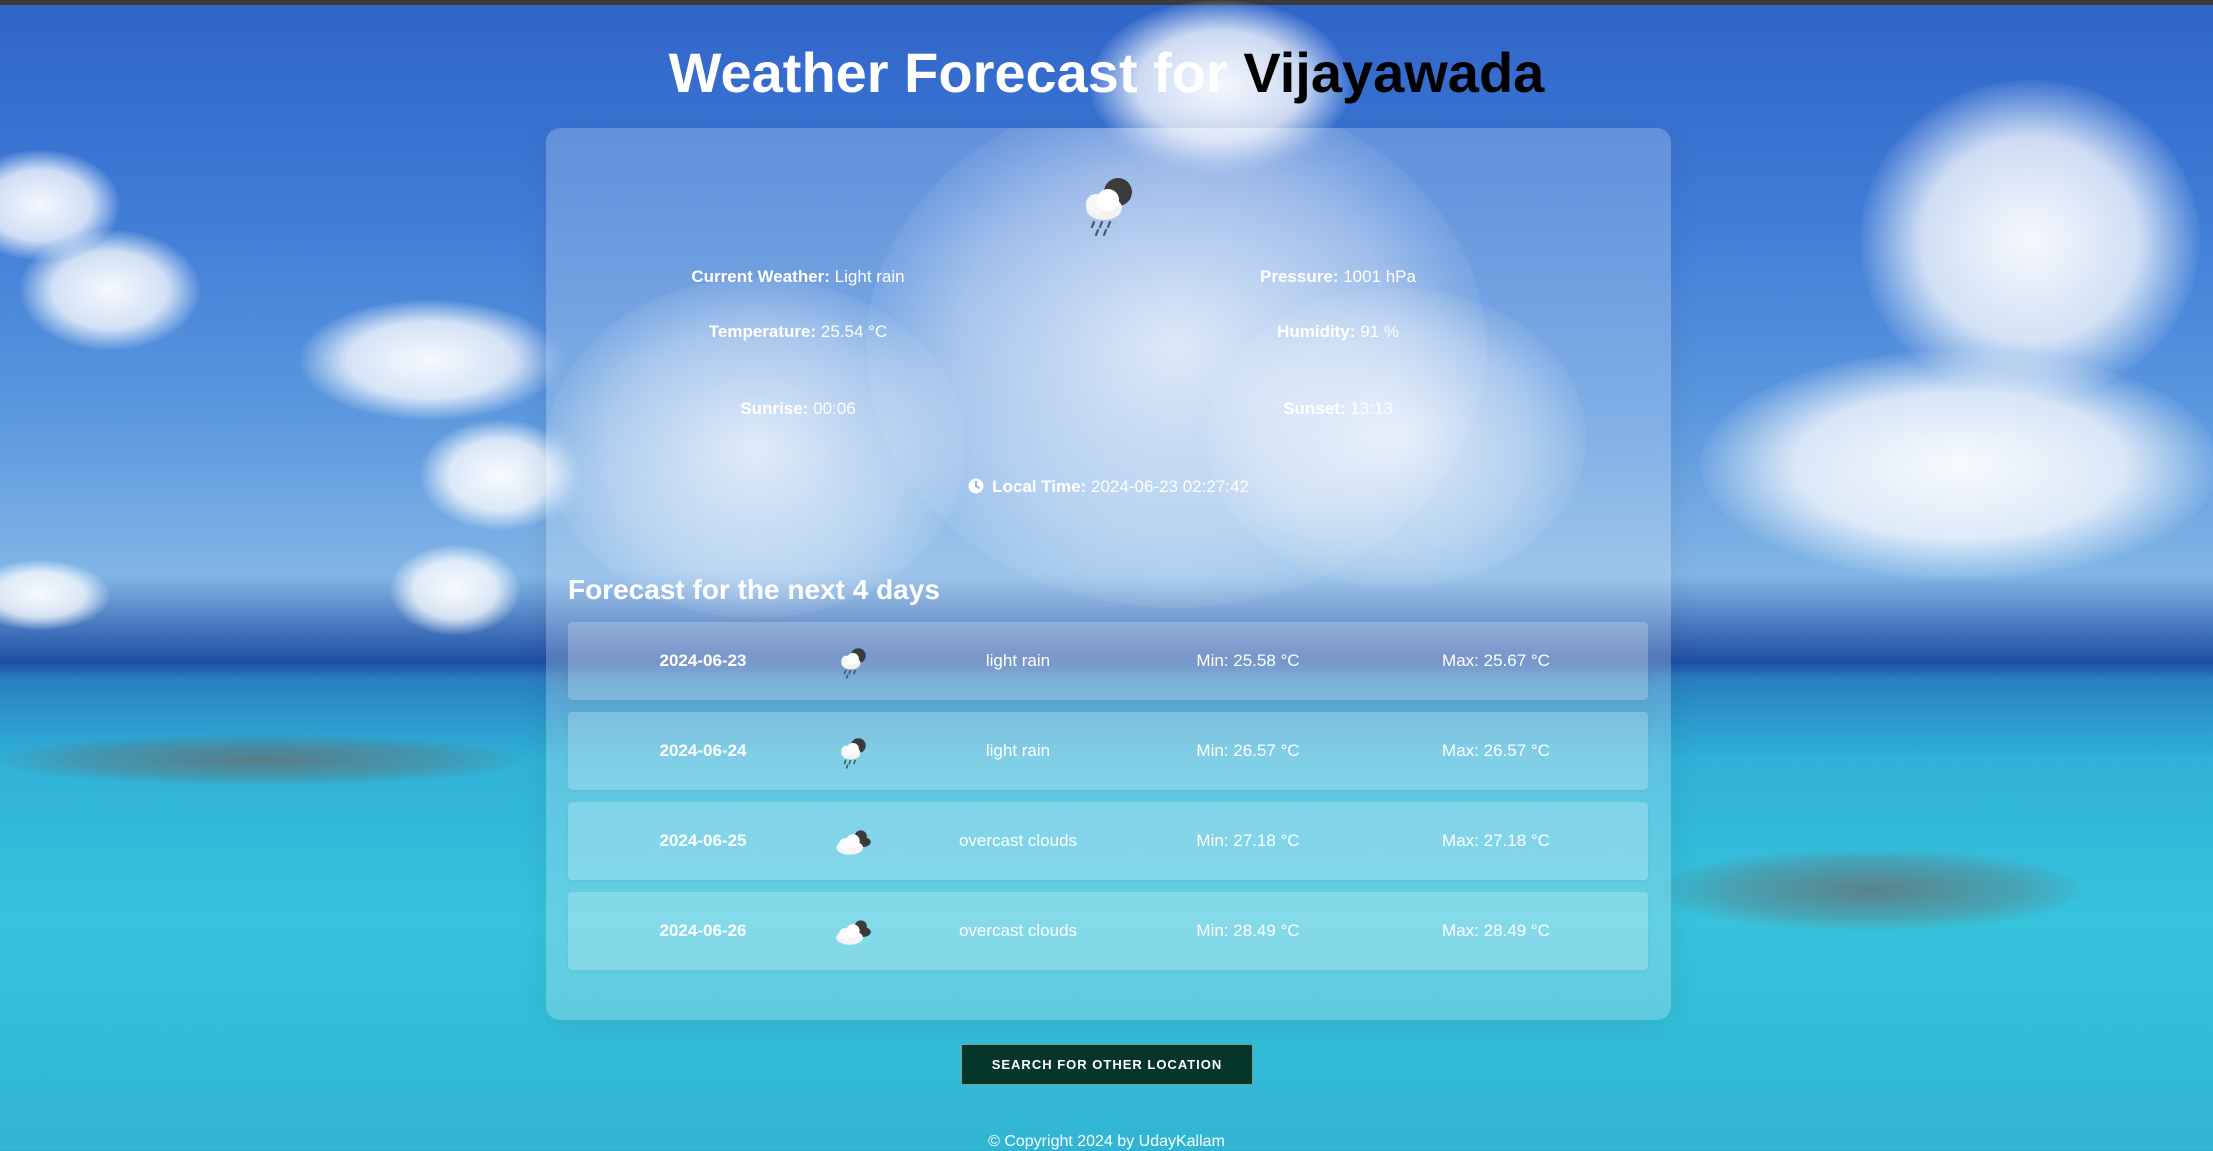 The height and width of the screenshot is (1151, 2213). I want to click on temperature-label: Temperature:, so click(762, 331).